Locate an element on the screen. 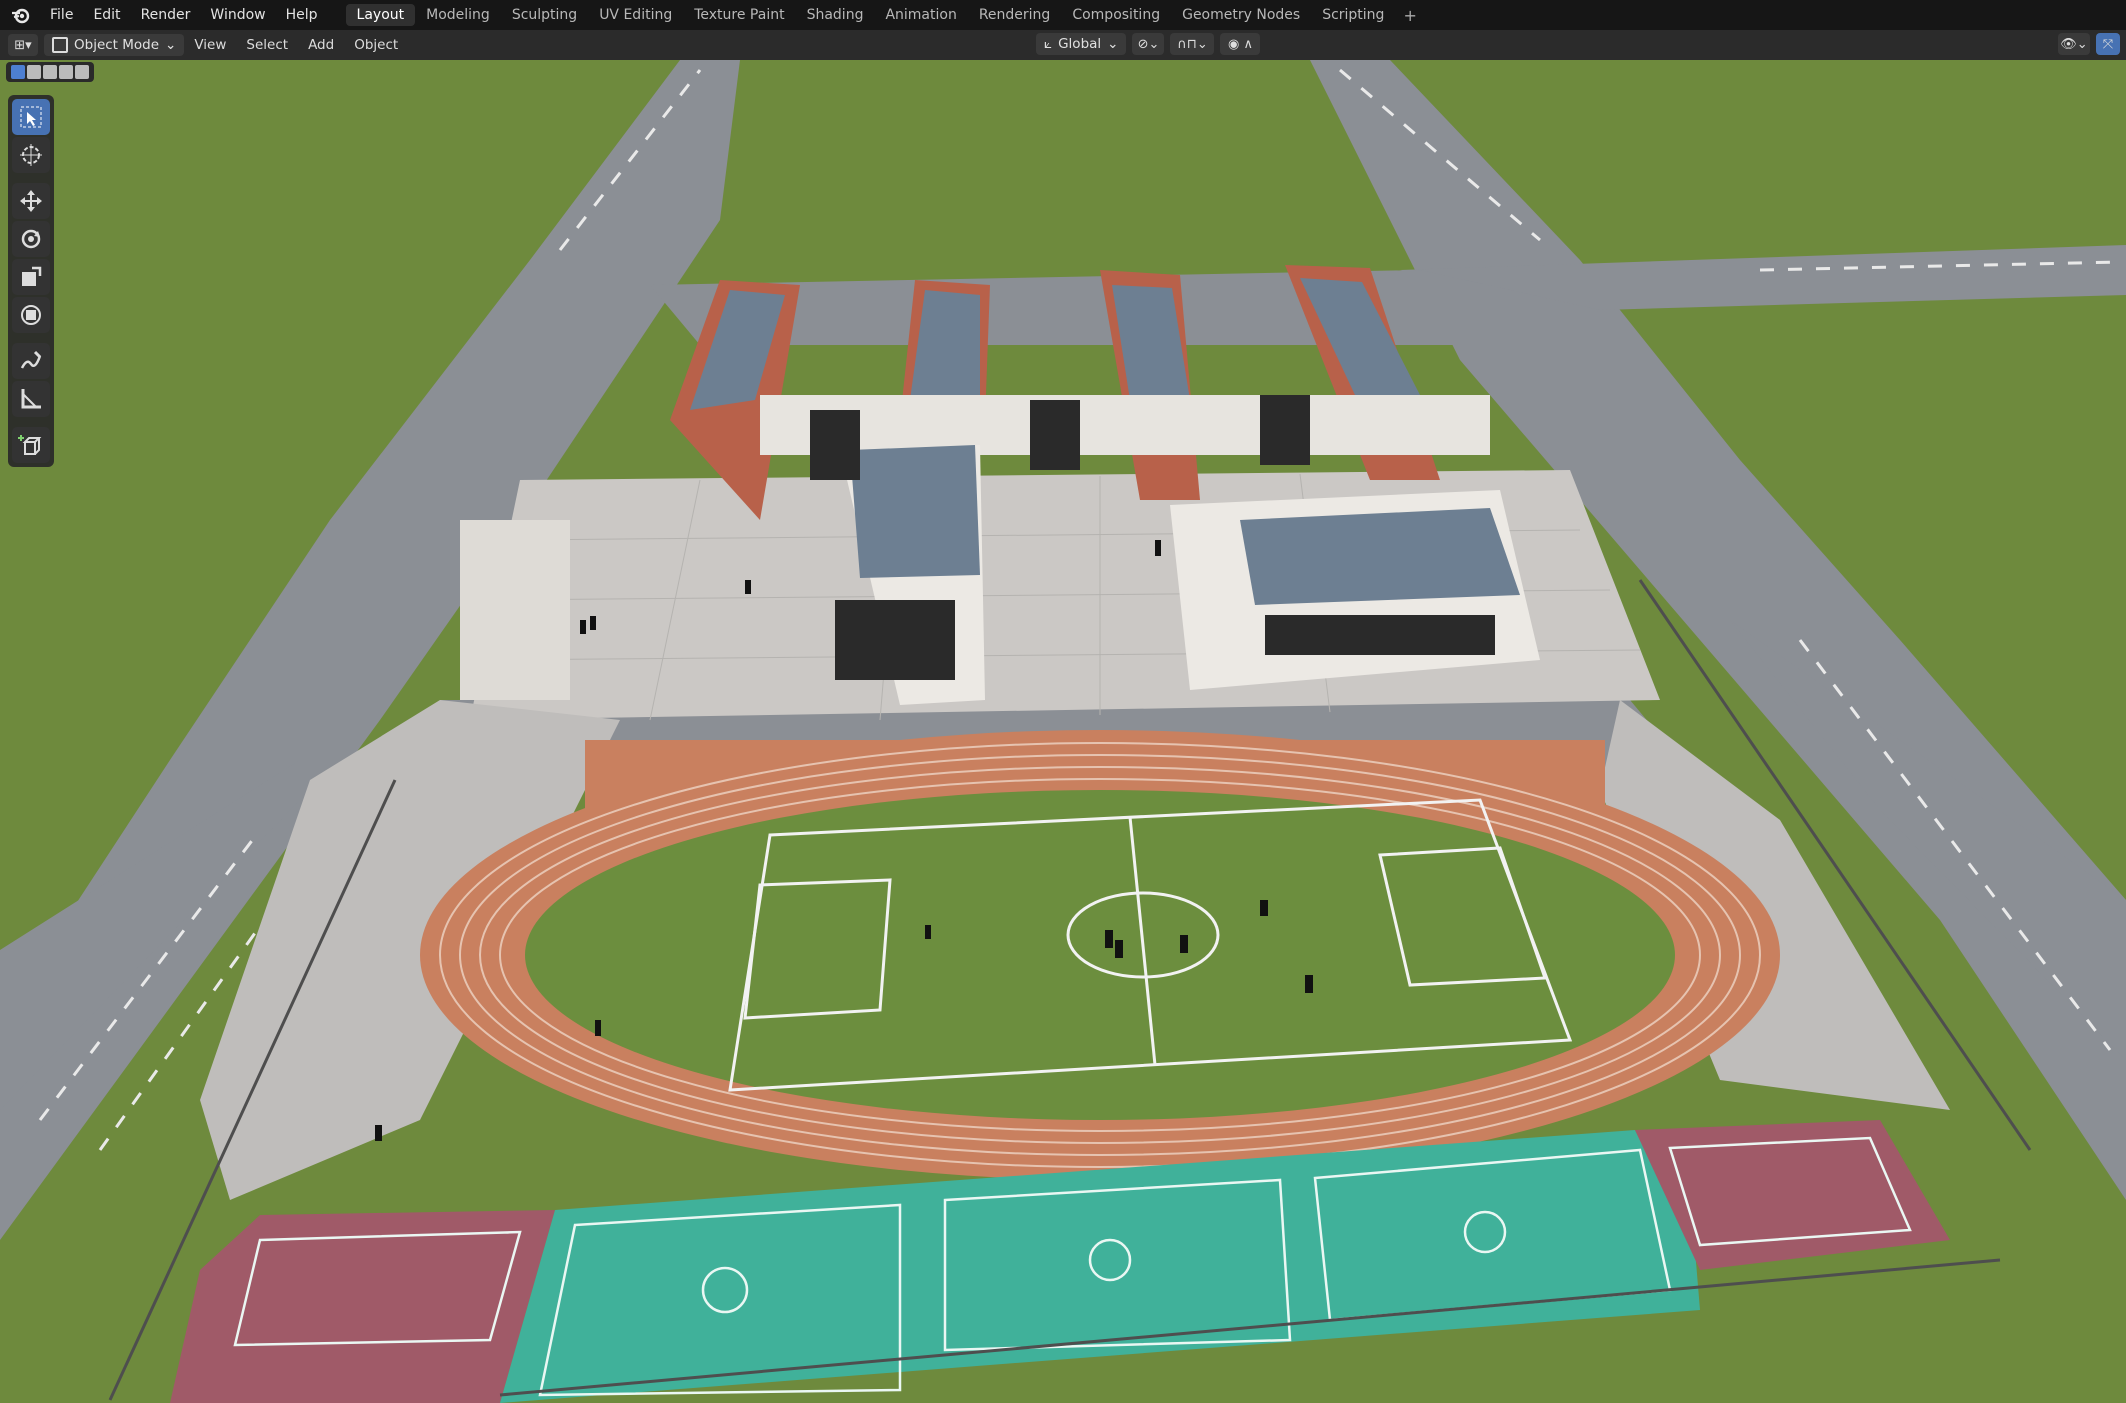 Image resolution: width=2126 pixels, height=1403 pixels. menu-edit: Edit is located at coordinates (106, 15).